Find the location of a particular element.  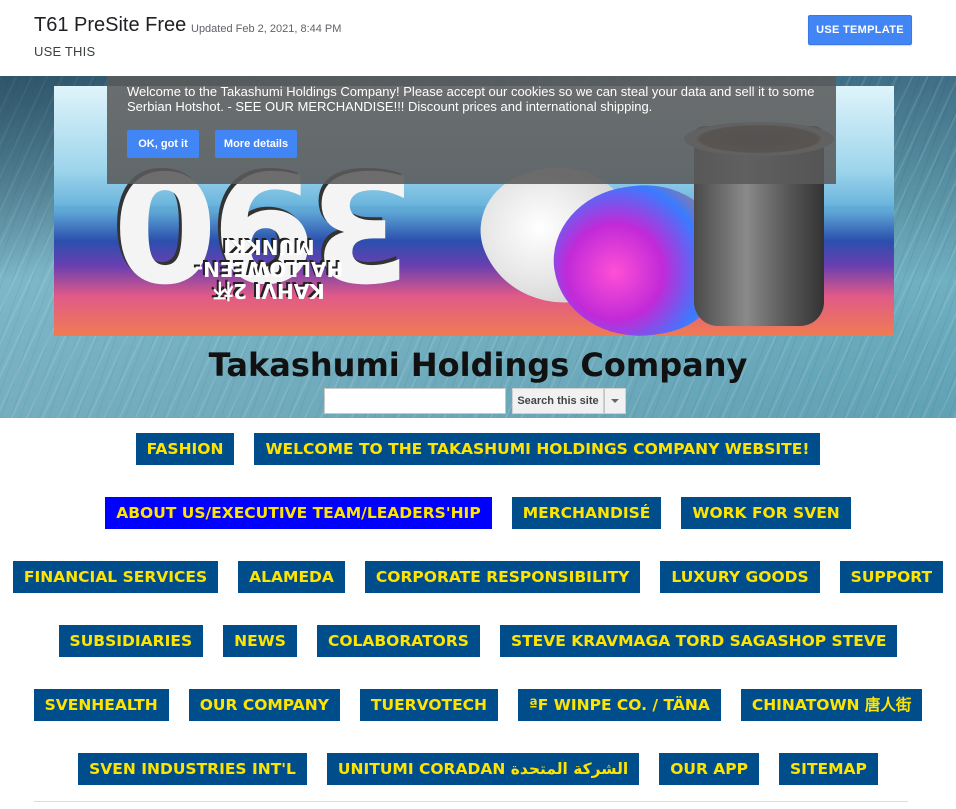

template-title: T61 PreSite Free is located at coordinates (110, 25).